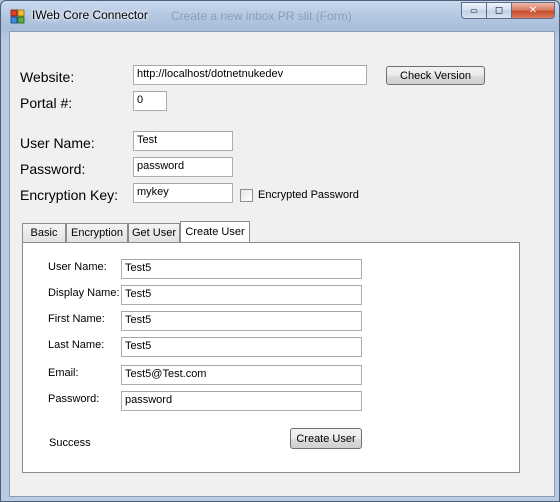  Describe the element at coordinates (76, 319) in the screenshot. I see `cu-first-name-label: First Name:` at that location.